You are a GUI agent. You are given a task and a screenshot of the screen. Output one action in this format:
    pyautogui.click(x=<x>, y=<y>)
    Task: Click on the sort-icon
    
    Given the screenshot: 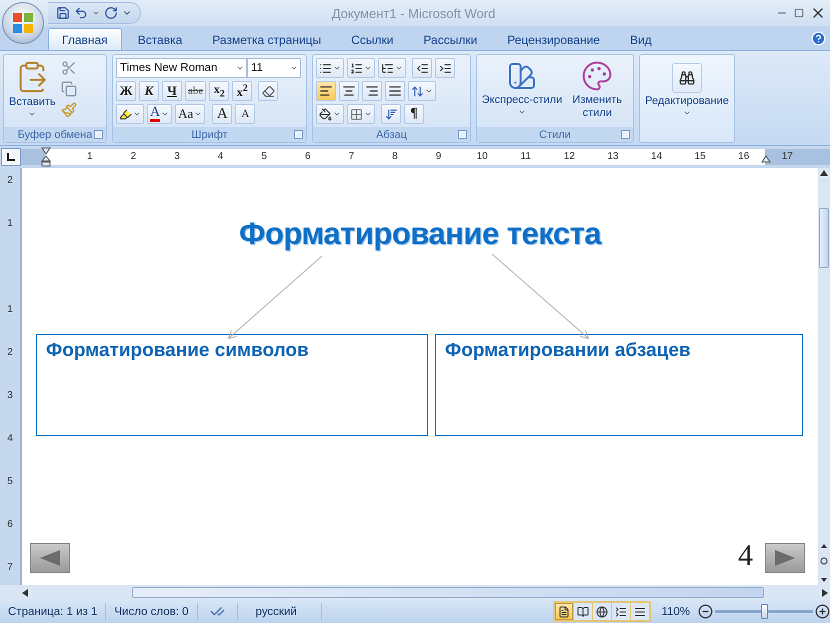 What is the action you would take?
    pyautogui.click(x=391, y=114)
    